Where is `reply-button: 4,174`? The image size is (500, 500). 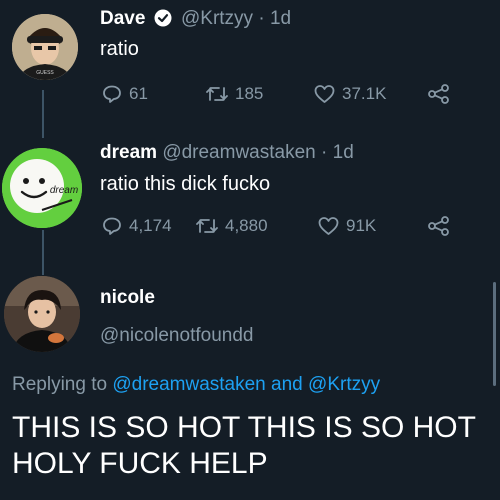 reply-button: 4,174 is located at coordinates (137, 226).